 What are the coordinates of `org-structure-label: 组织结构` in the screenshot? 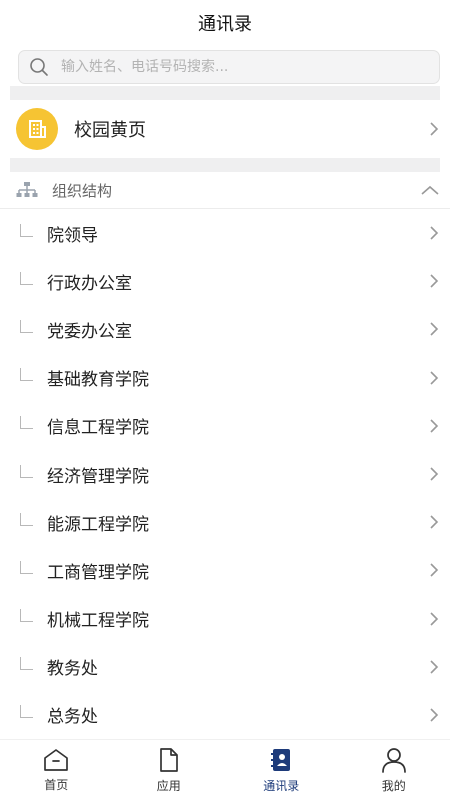 It's located at (82, 190).